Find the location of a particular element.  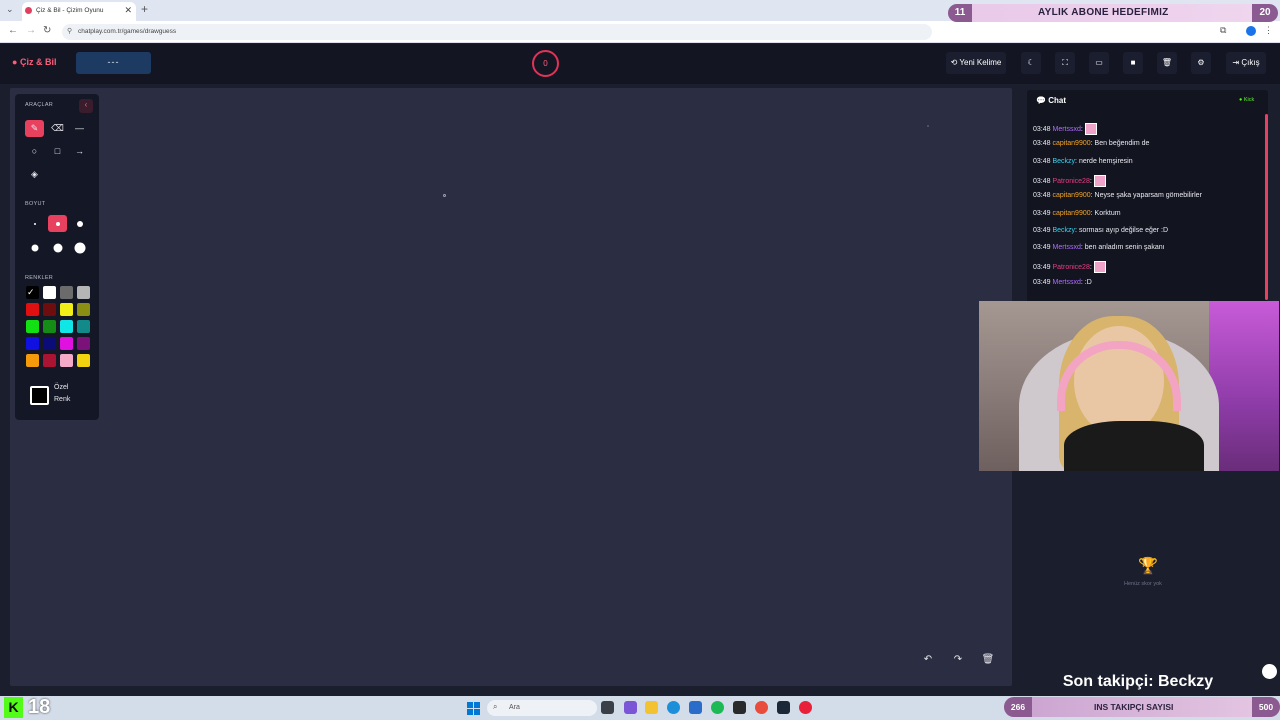

settings-button: ⚙ is located at coordinates (1201, 63).